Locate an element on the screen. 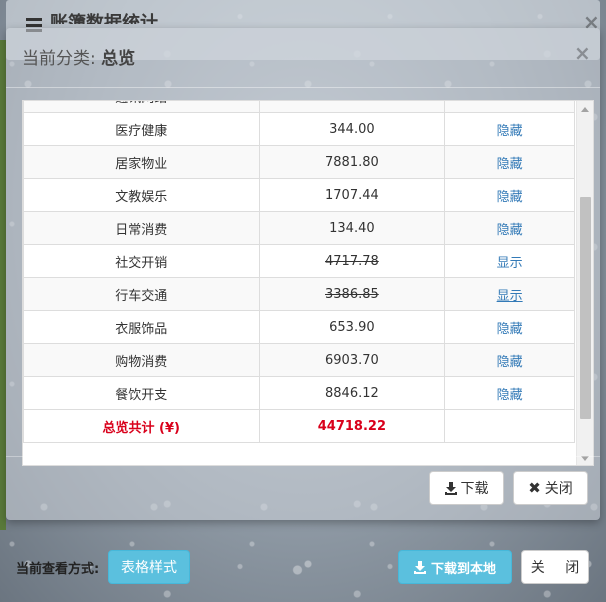  view-mode-label: 当前查看方式: is located at coordinates (58, 569).